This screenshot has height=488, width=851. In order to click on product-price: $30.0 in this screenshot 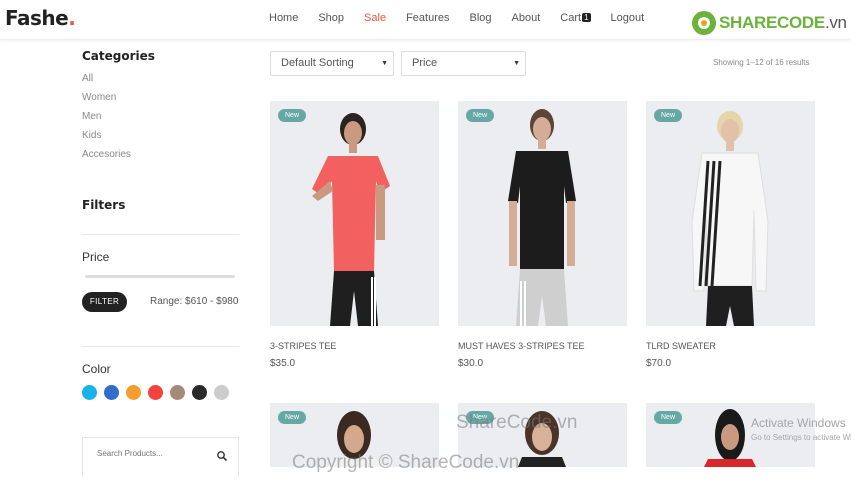, I will do `click(471, 363)`.